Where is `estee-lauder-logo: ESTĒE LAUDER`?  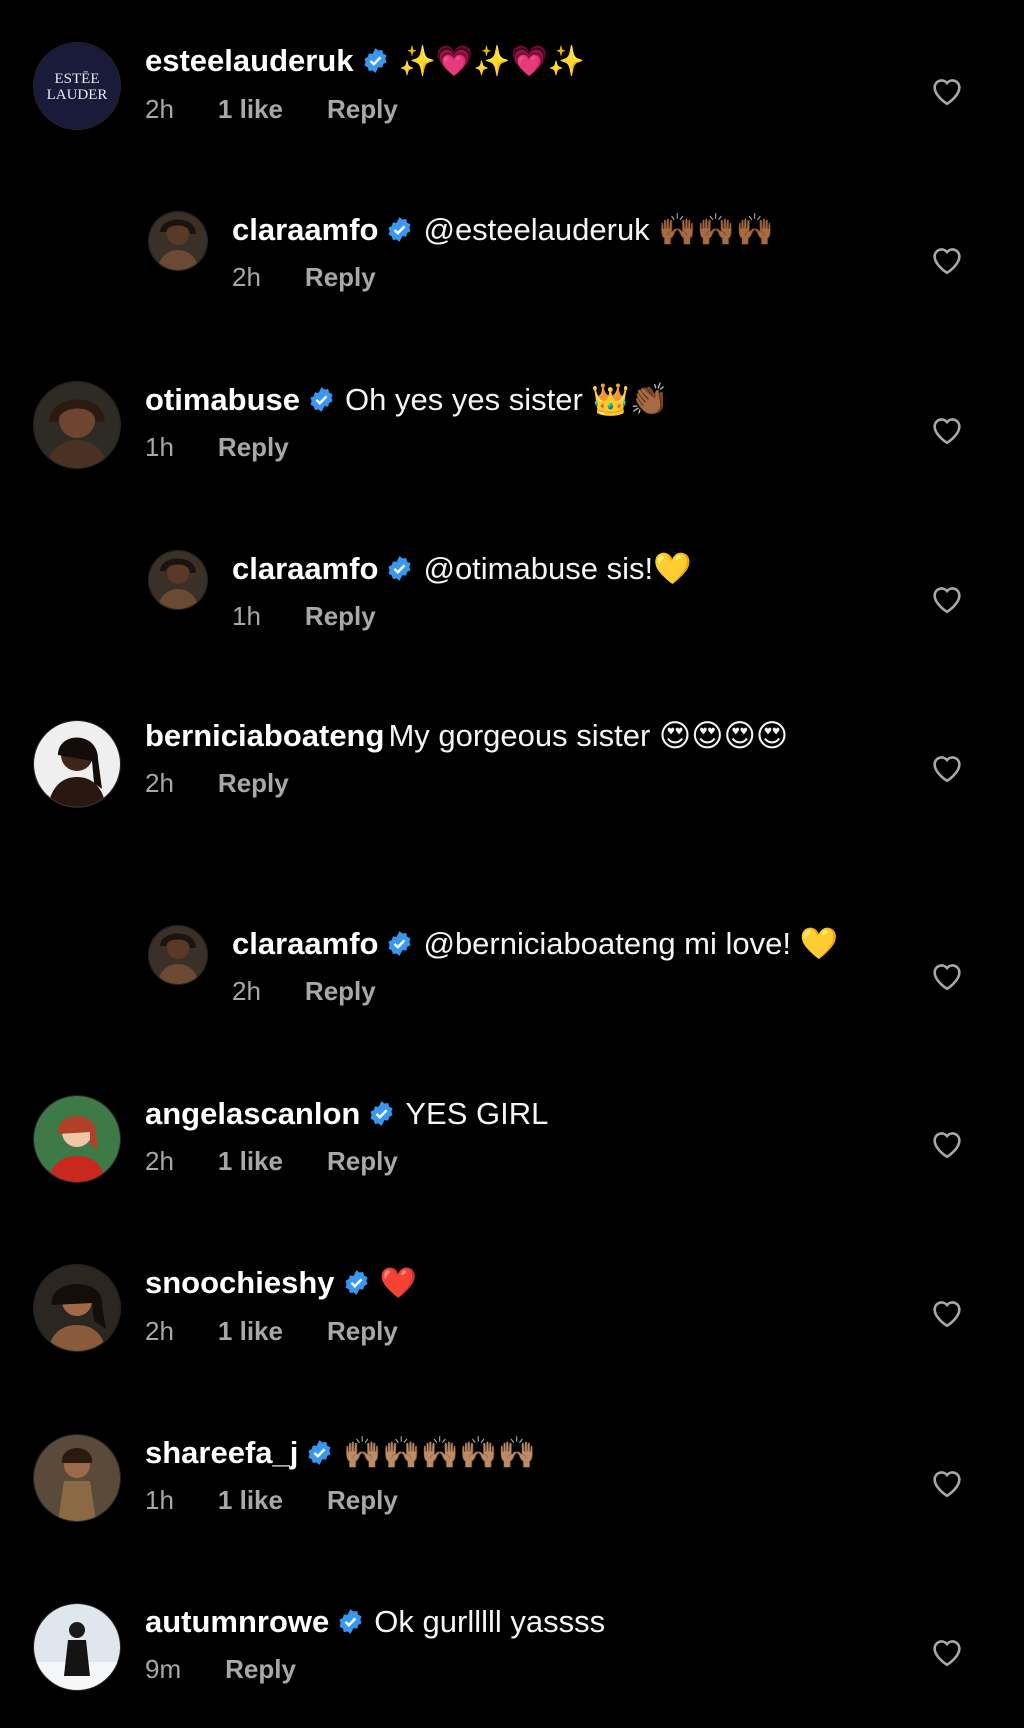
estee-lauder-logo: ESTĒE LAUDER is located at coordinates (77, 86).